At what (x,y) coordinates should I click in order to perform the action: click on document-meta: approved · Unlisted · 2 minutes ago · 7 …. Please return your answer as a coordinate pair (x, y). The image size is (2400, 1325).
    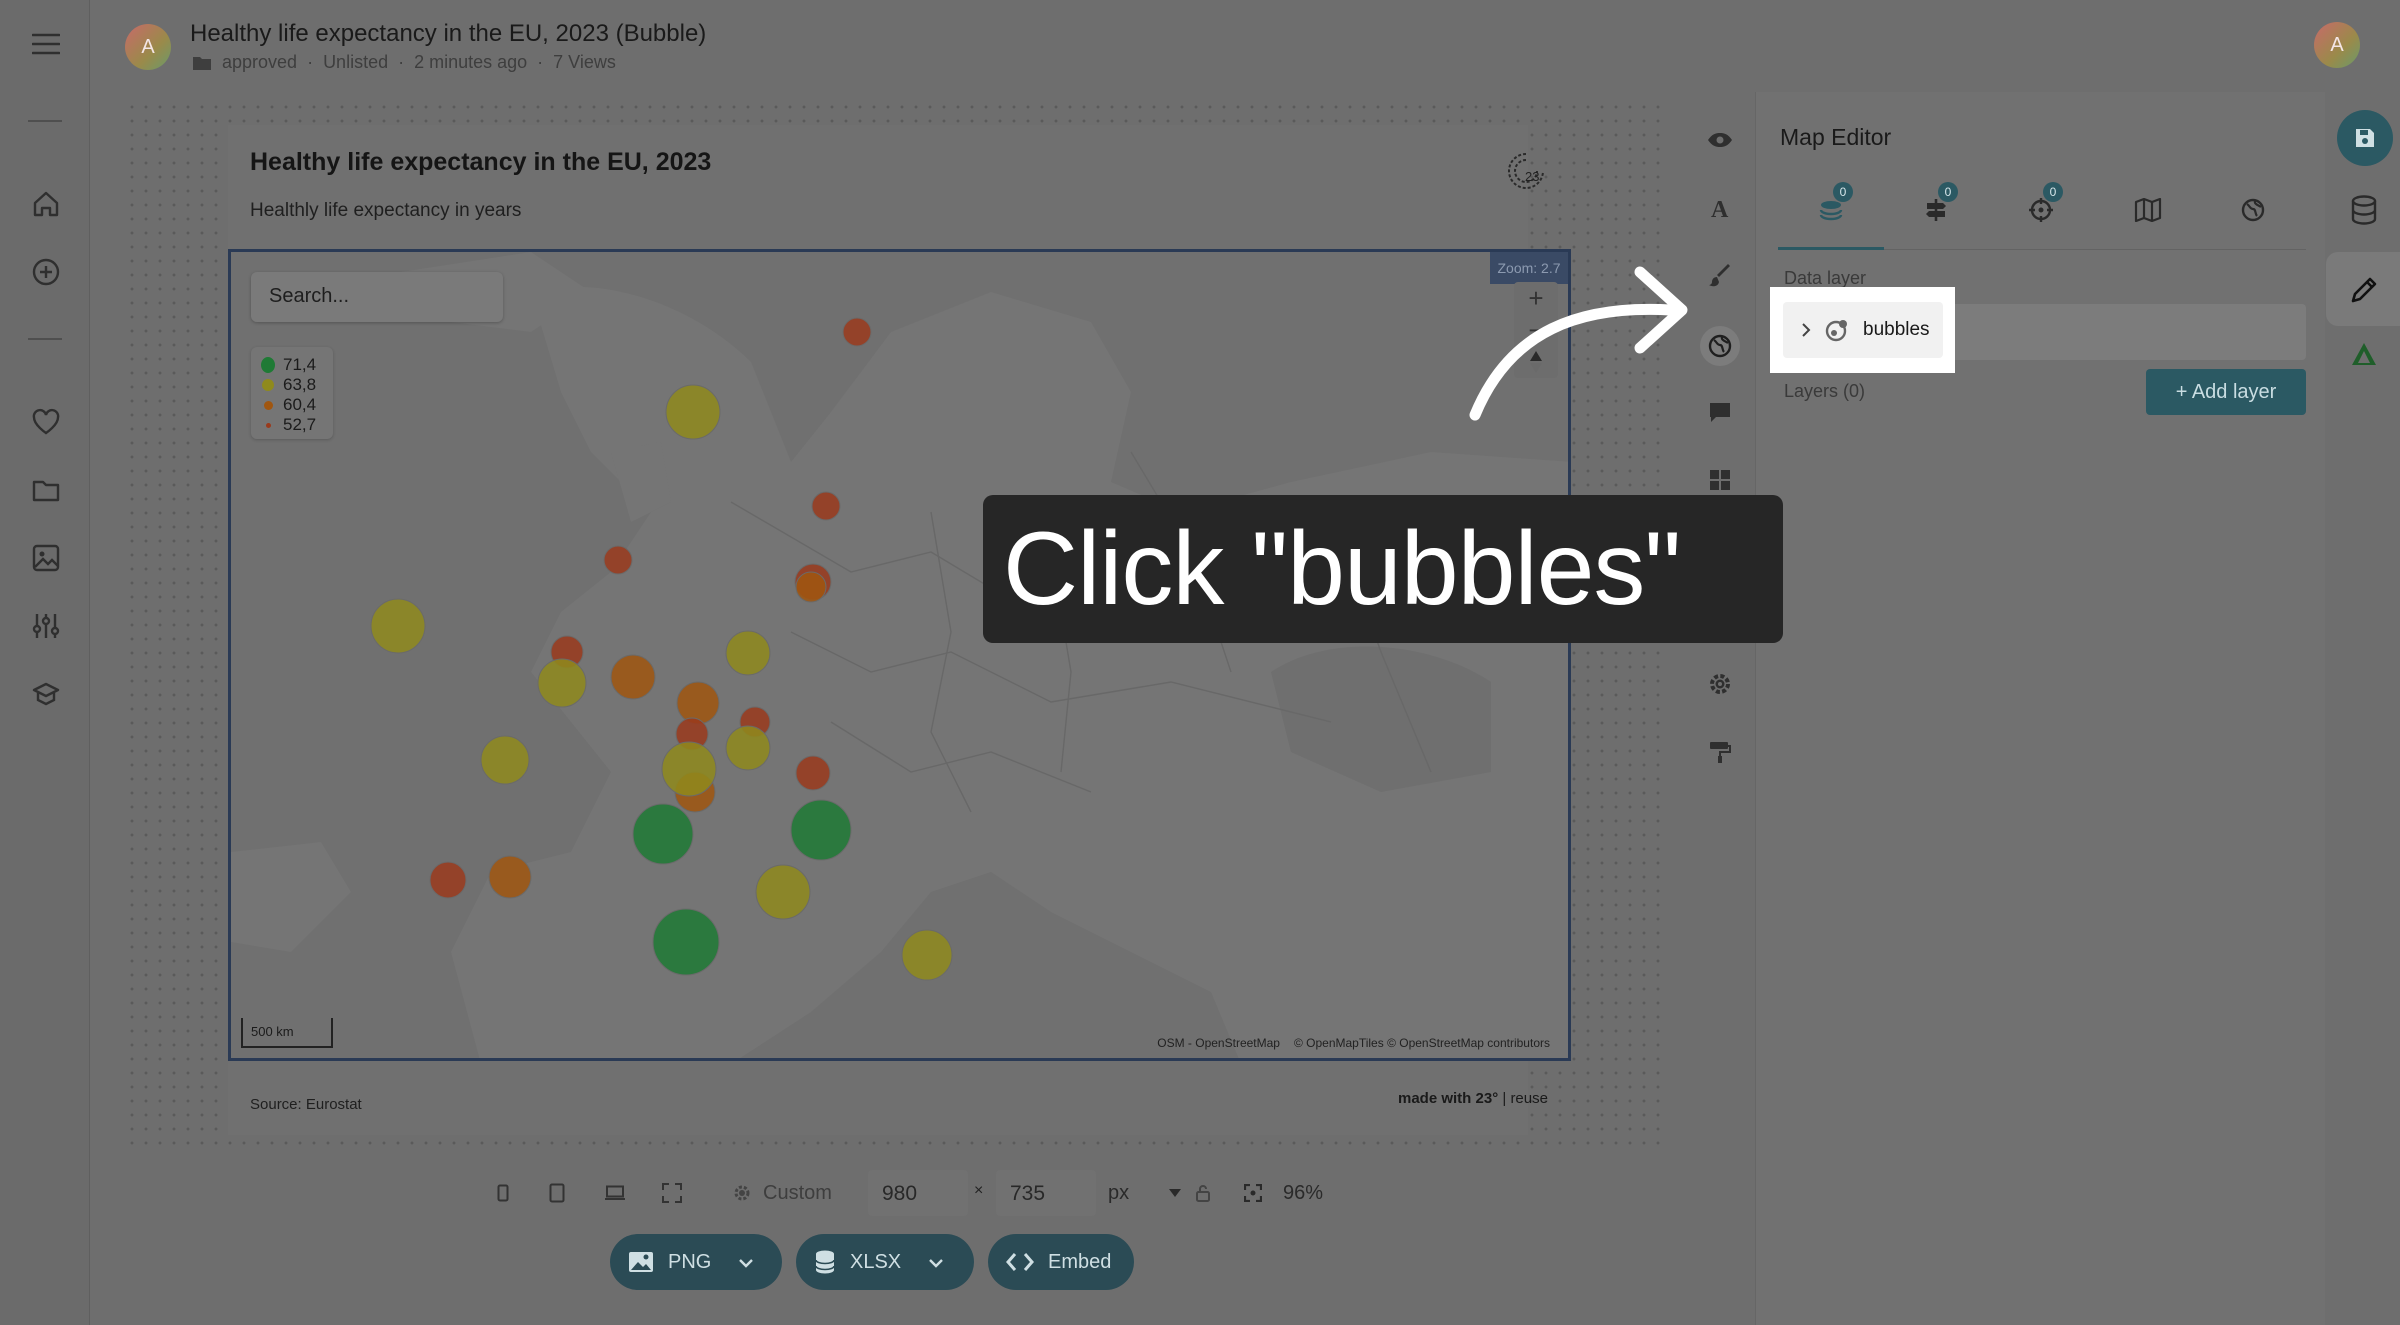
    Looking at the image, I should click on (404, 62).